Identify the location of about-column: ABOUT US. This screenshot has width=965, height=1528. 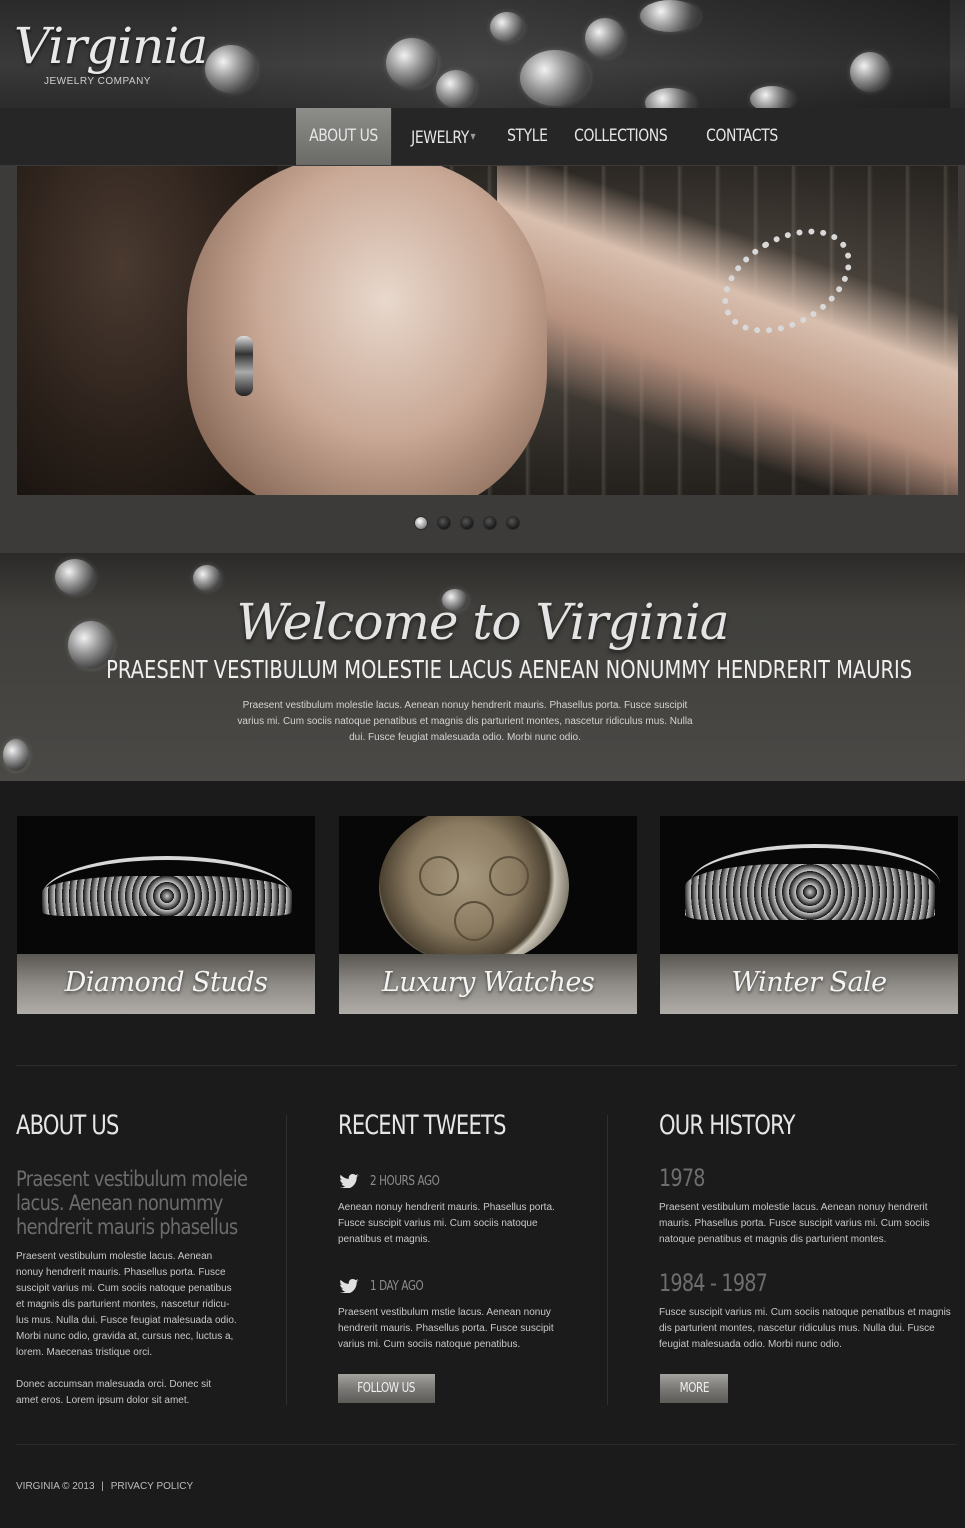
(82, 1126).